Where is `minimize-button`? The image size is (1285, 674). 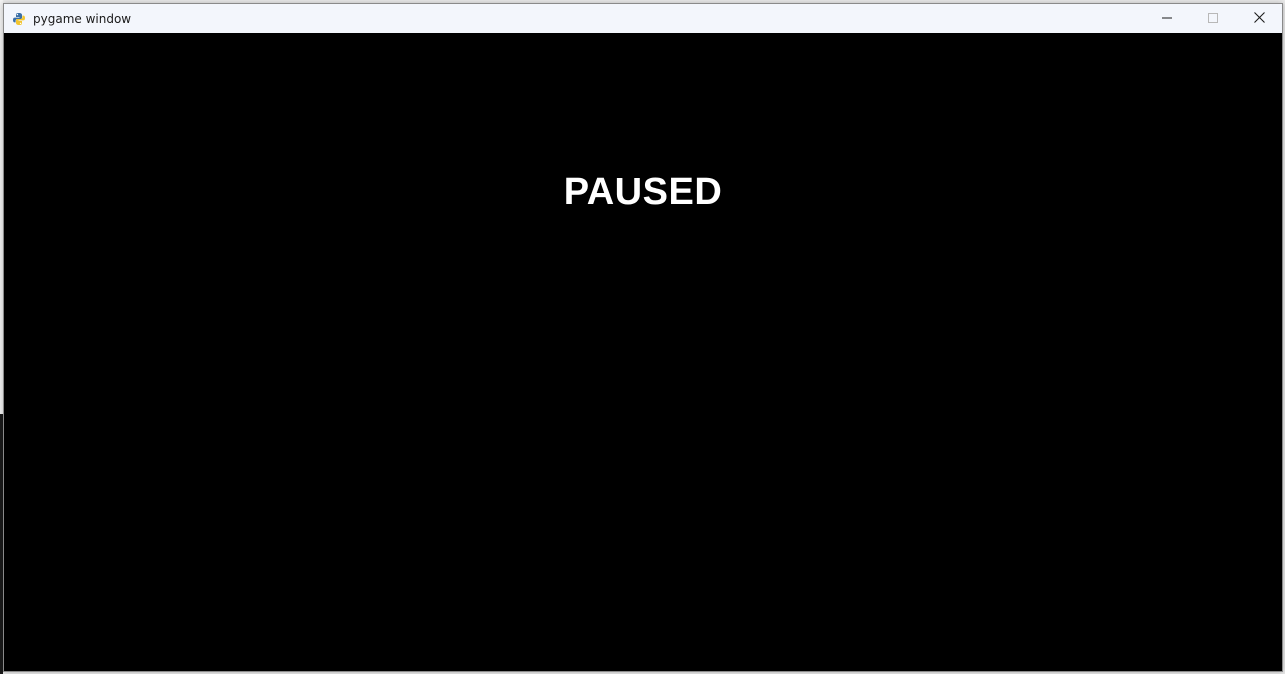
minimize-button is located at coordinates (1167, 18).